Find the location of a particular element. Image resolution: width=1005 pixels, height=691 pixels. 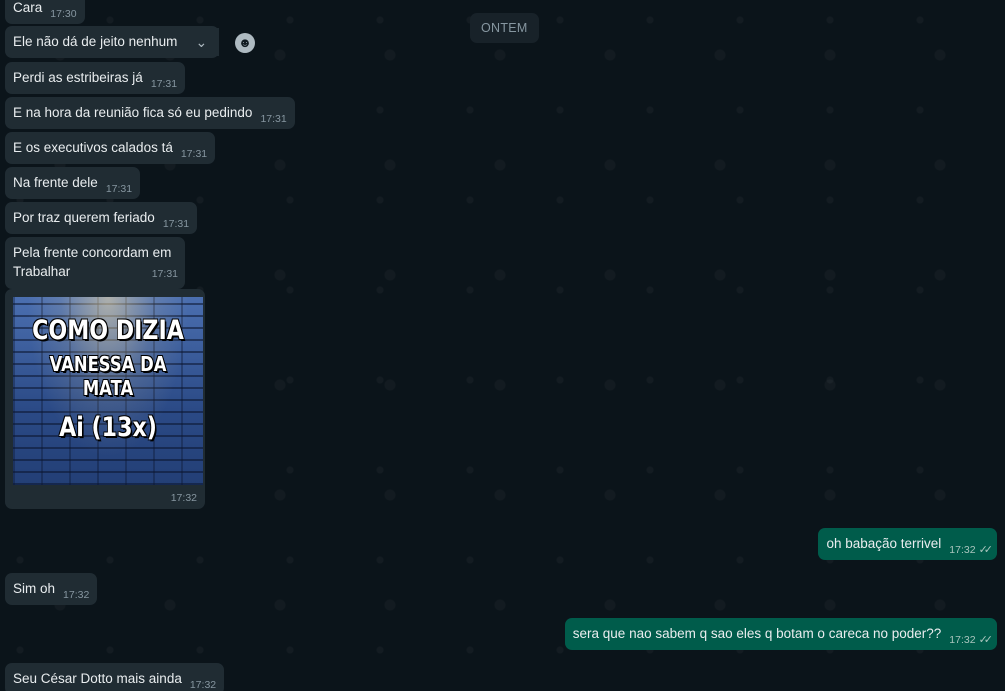

message-text: Perdi as estribeiras já is located at coordinates (78, 77).